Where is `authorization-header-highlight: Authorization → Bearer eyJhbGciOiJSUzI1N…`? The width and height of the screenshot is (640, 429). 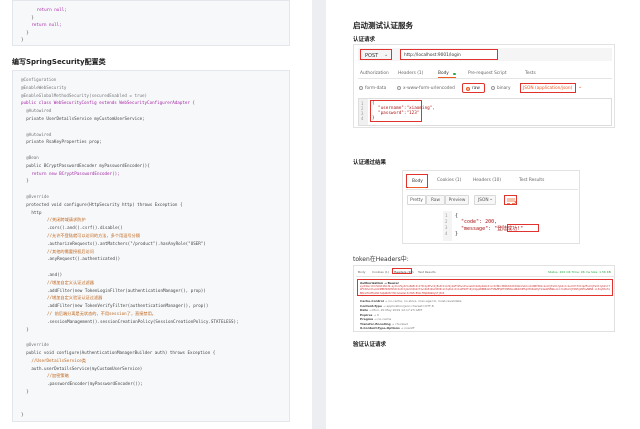 authorization-header-highlight: Authorization → Bearer eyJhbGciOiJSUzI1N… is located at coordinates (485, 287).